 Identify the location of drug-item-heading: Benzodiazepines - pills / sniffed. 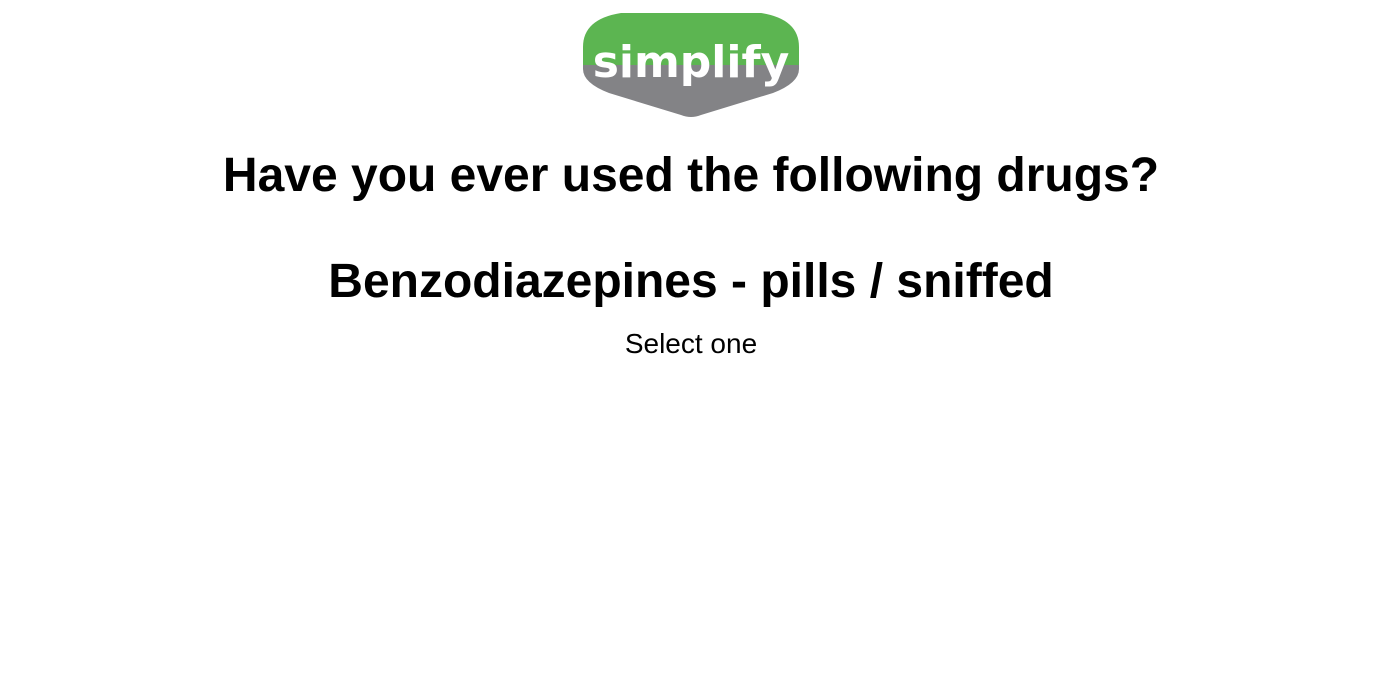
(691, 281).